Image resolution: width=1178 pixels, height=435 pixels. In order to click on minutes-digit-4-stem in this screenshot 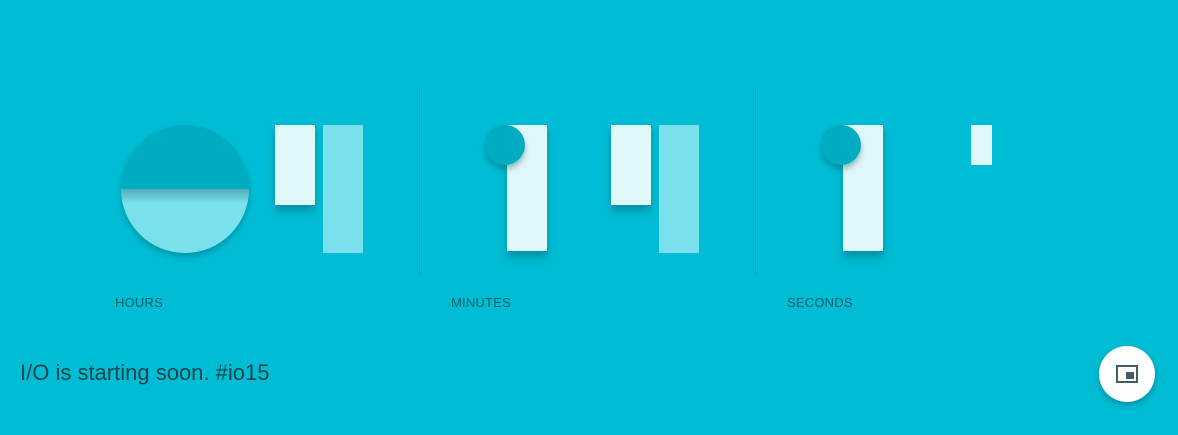, I will do `click(679, 189)`.